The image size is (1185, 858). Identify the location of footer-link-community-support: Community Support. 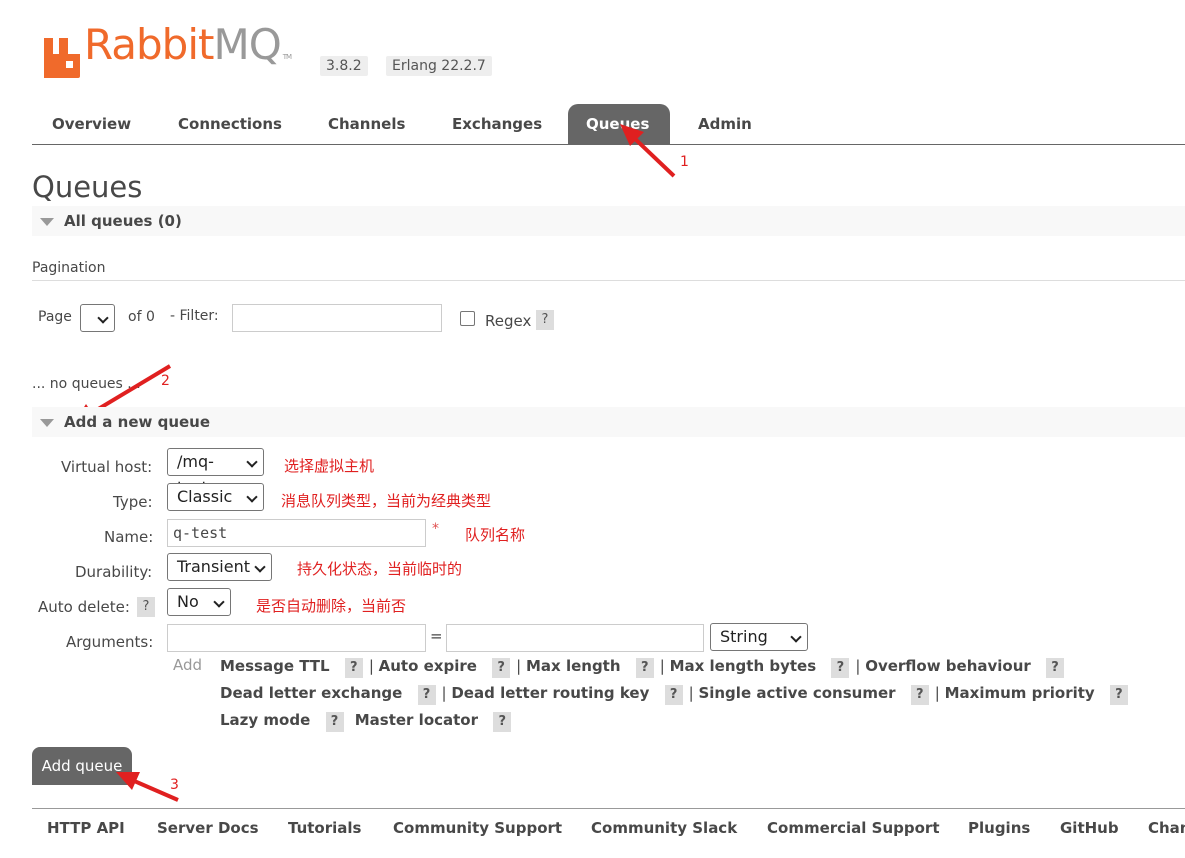
(477, 828).